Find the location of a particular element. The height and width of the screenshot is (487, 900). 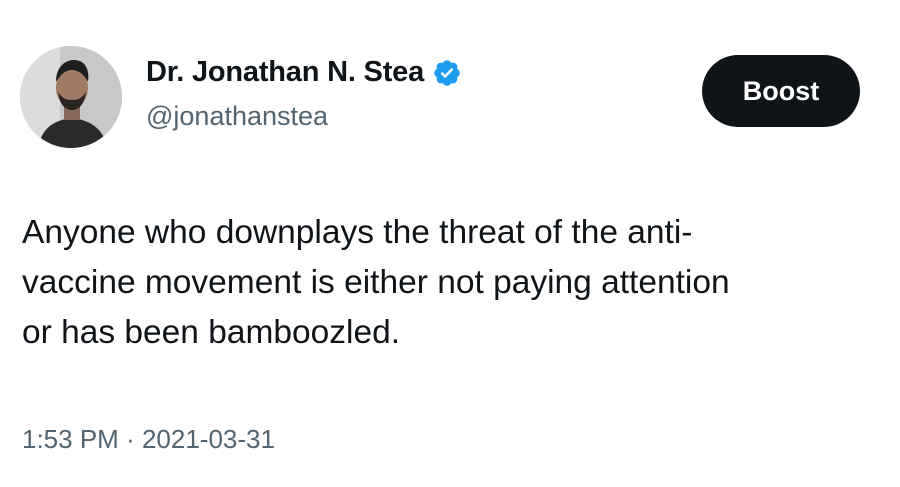

author-display-name: Dr. Jonathan N. Stea is located at coordinates (285, 72).